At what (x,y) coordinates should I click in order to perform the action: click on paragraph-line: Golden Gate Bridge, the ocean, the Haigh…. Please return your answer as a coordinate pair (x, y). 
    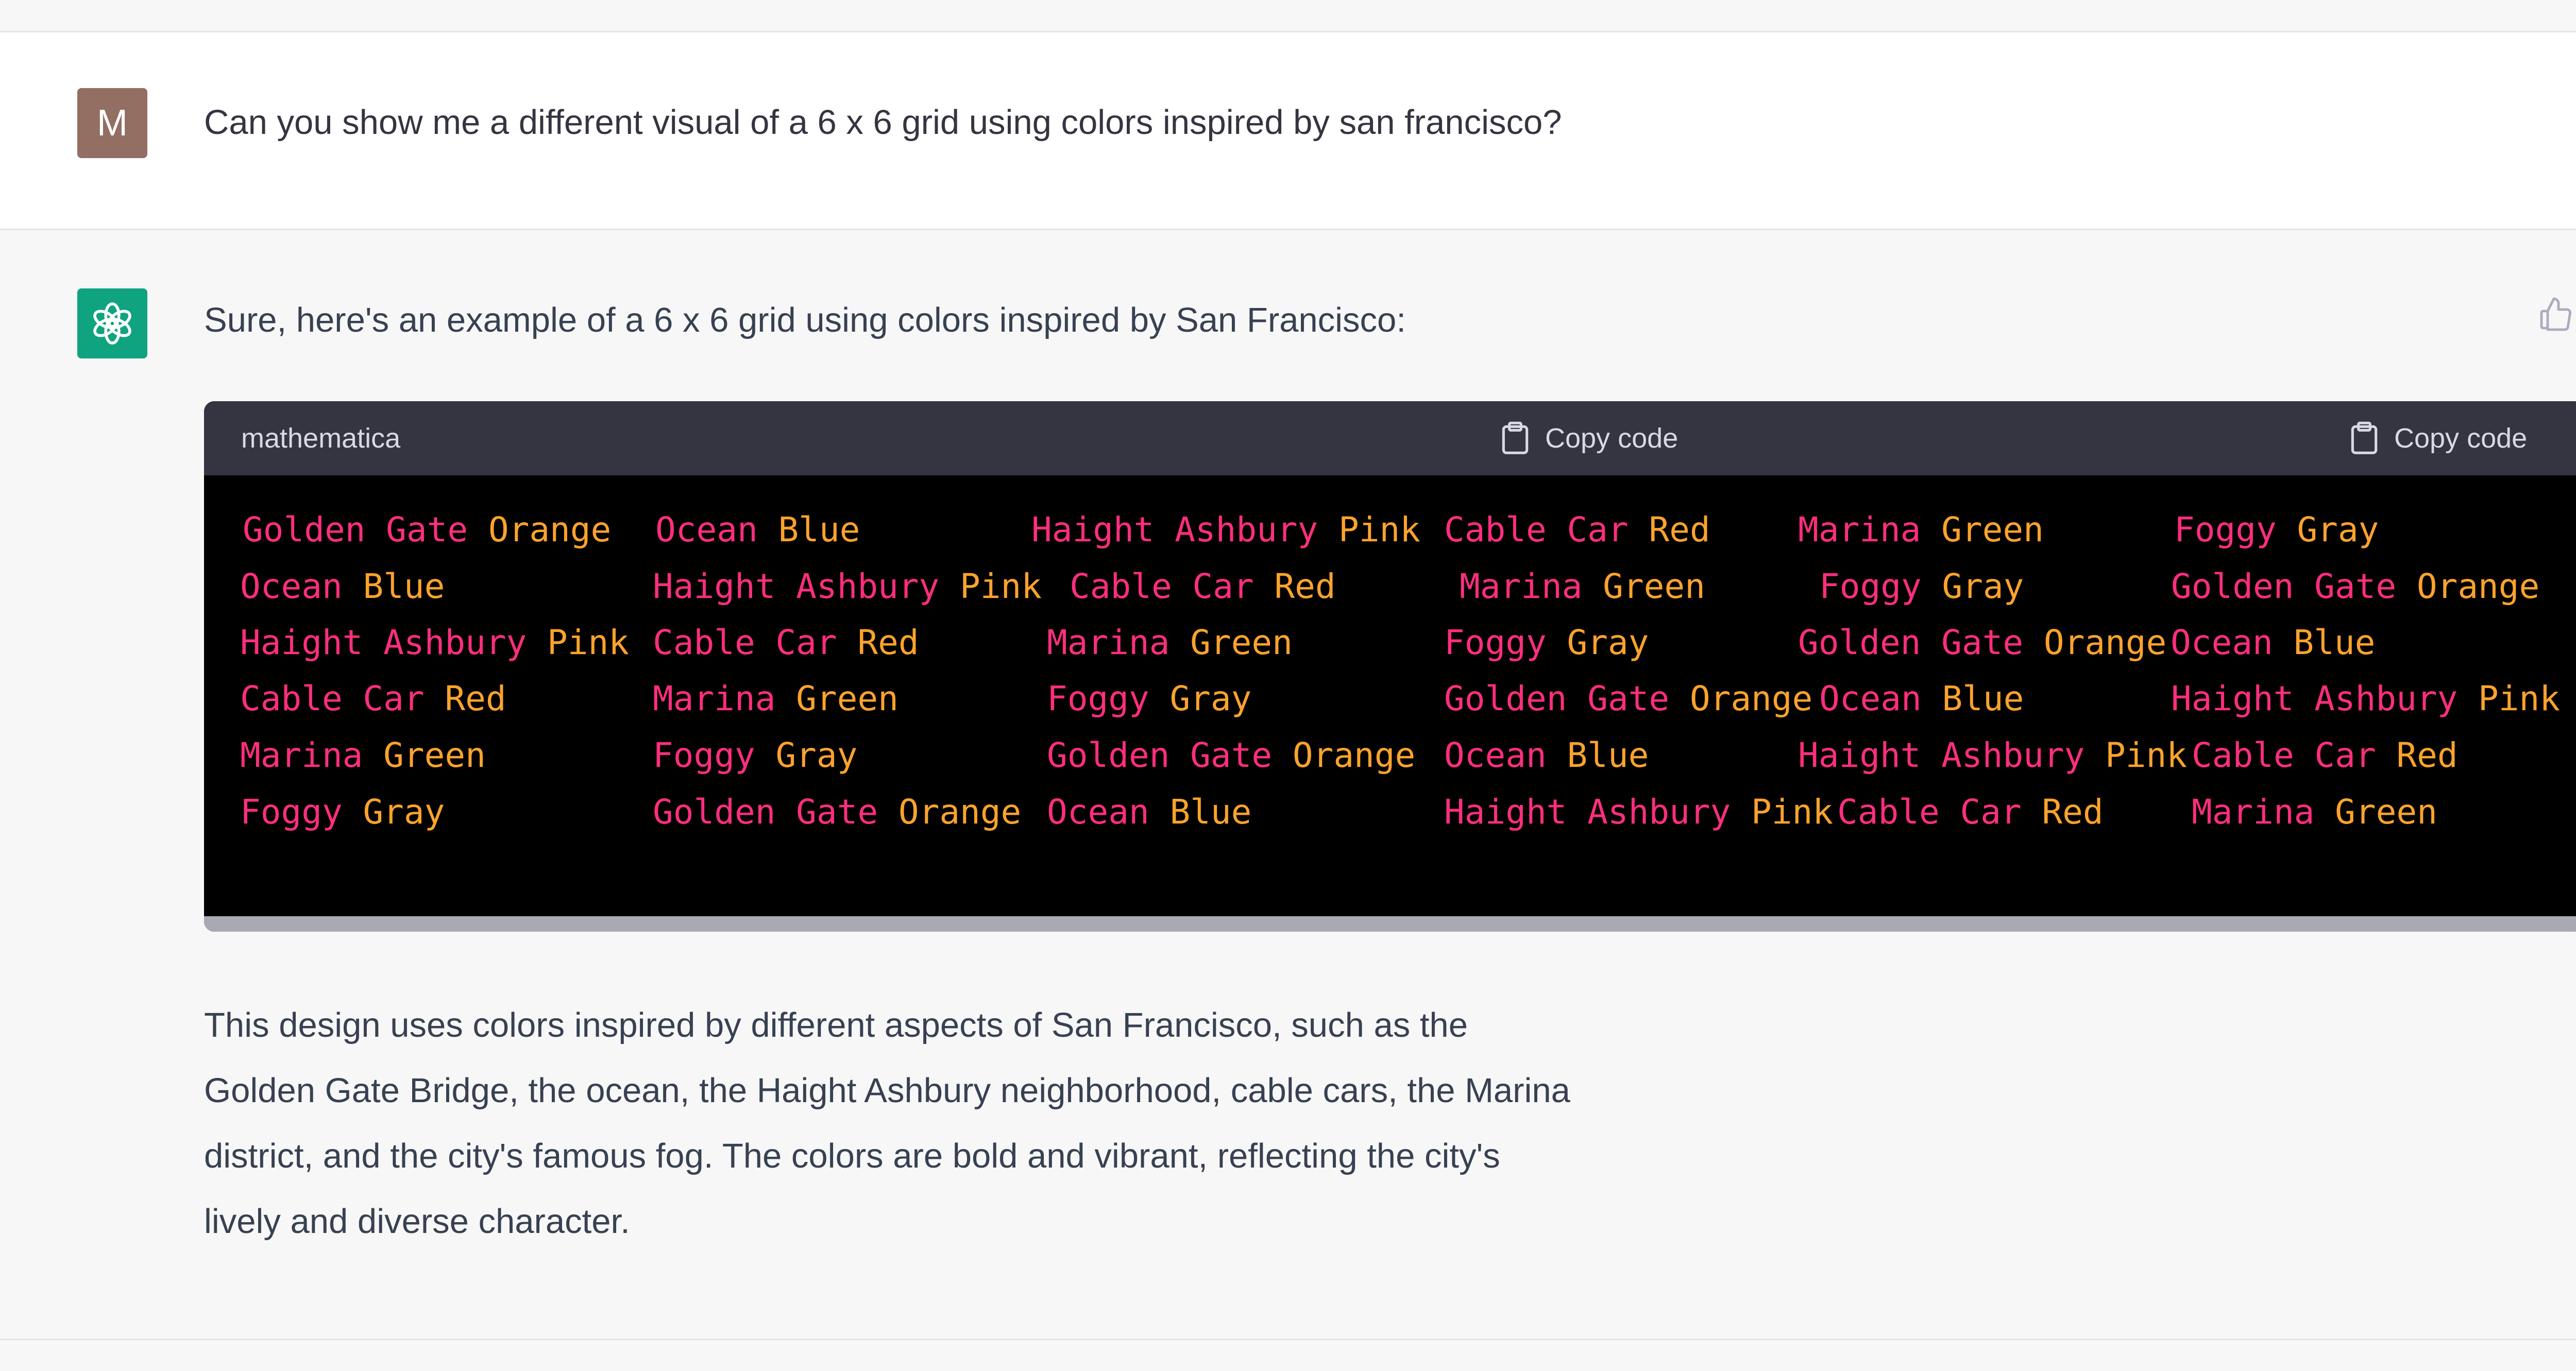
    Looking at the image, I should click on (887, 1090).